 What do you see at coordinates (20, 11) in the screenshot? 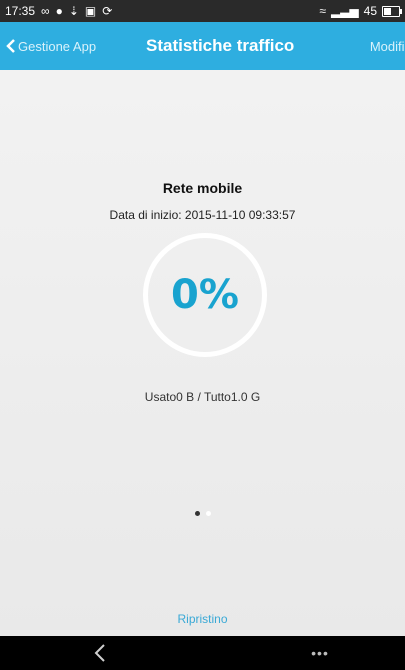
I see `status-time: 17:35` at bounding box center [20, 11].